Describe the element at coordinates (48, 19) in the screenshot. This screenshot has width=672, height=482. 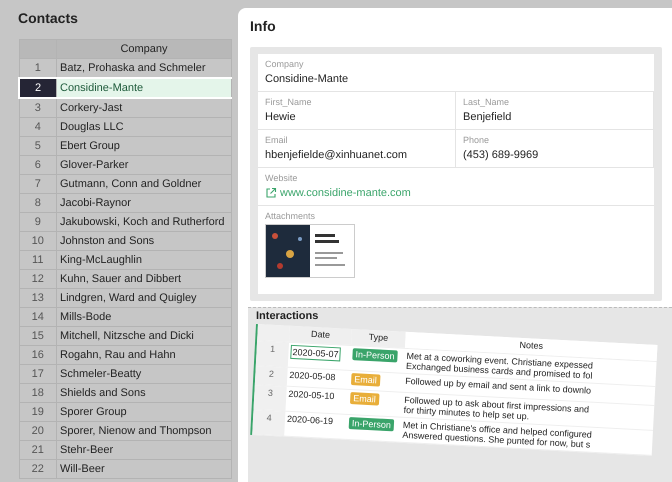
I see `panel-title: Contacts` at that location.